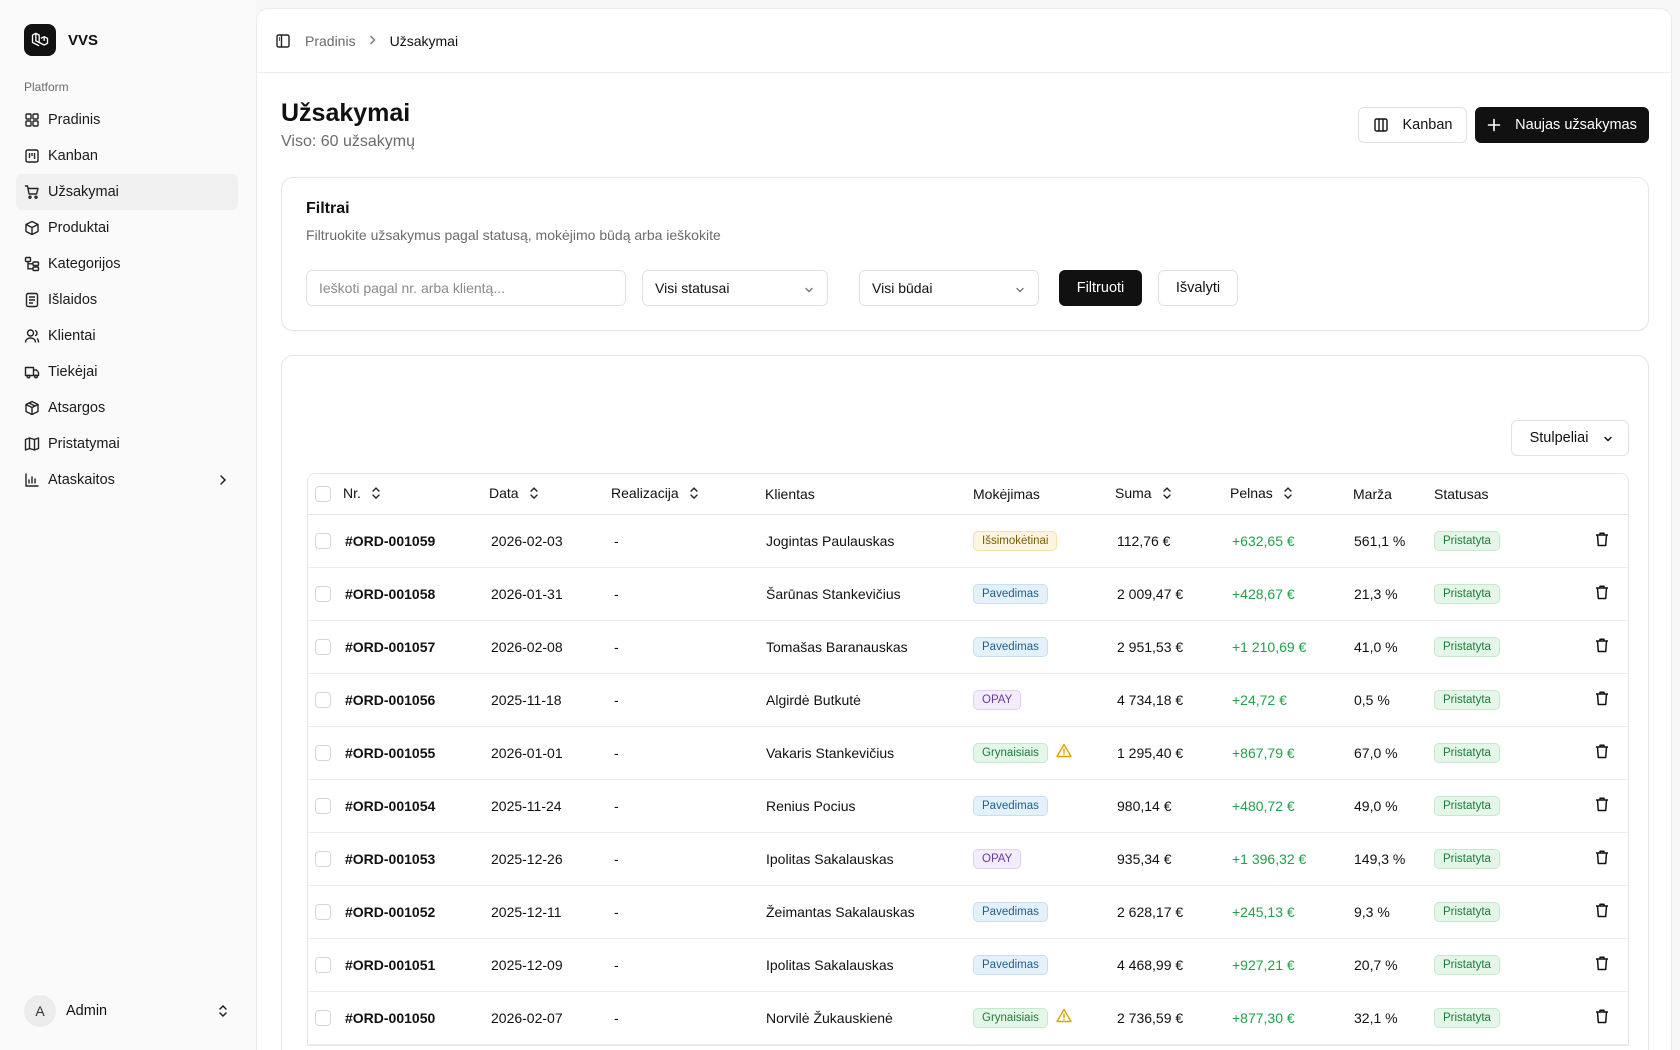  What do you see at coordinates (74, 120) in the screenshot?
I see `sidebar-item-label: Pradinis` at bounding box center [74, 120].